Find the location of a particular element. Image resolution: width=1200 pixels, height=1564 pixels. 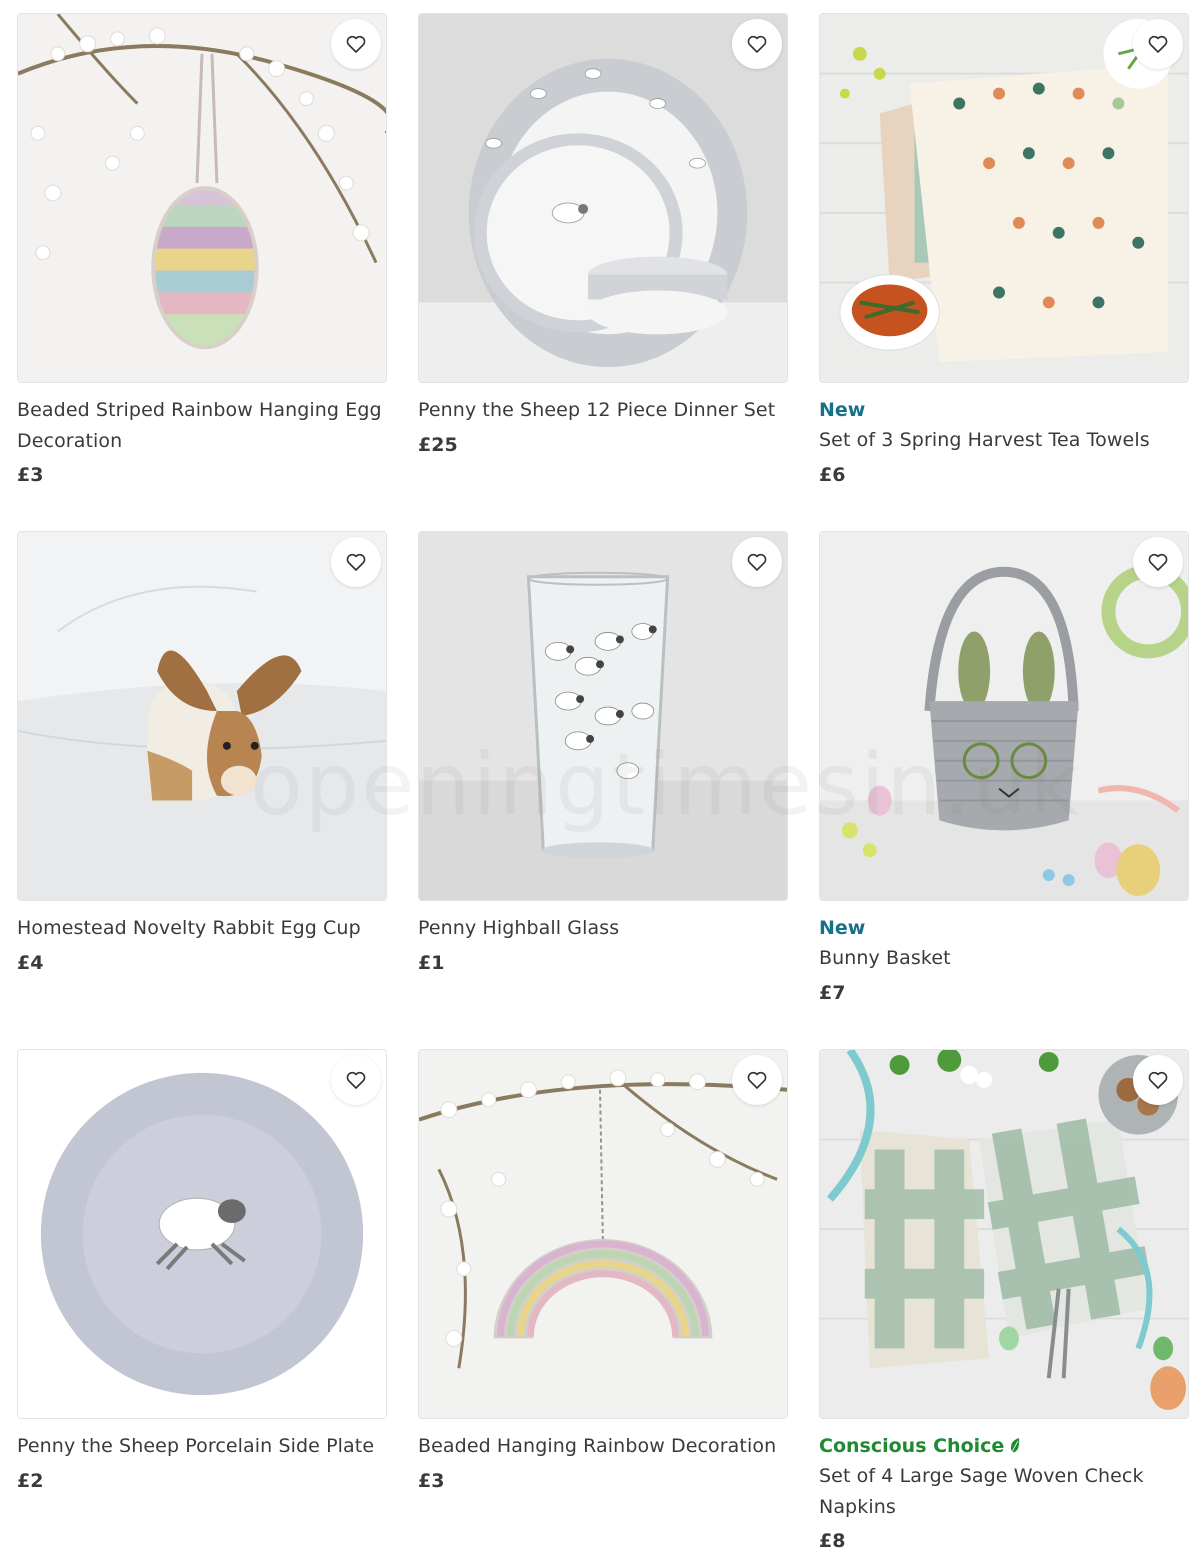

rainbow-decoration-image is located at coordinates (603, 1234).